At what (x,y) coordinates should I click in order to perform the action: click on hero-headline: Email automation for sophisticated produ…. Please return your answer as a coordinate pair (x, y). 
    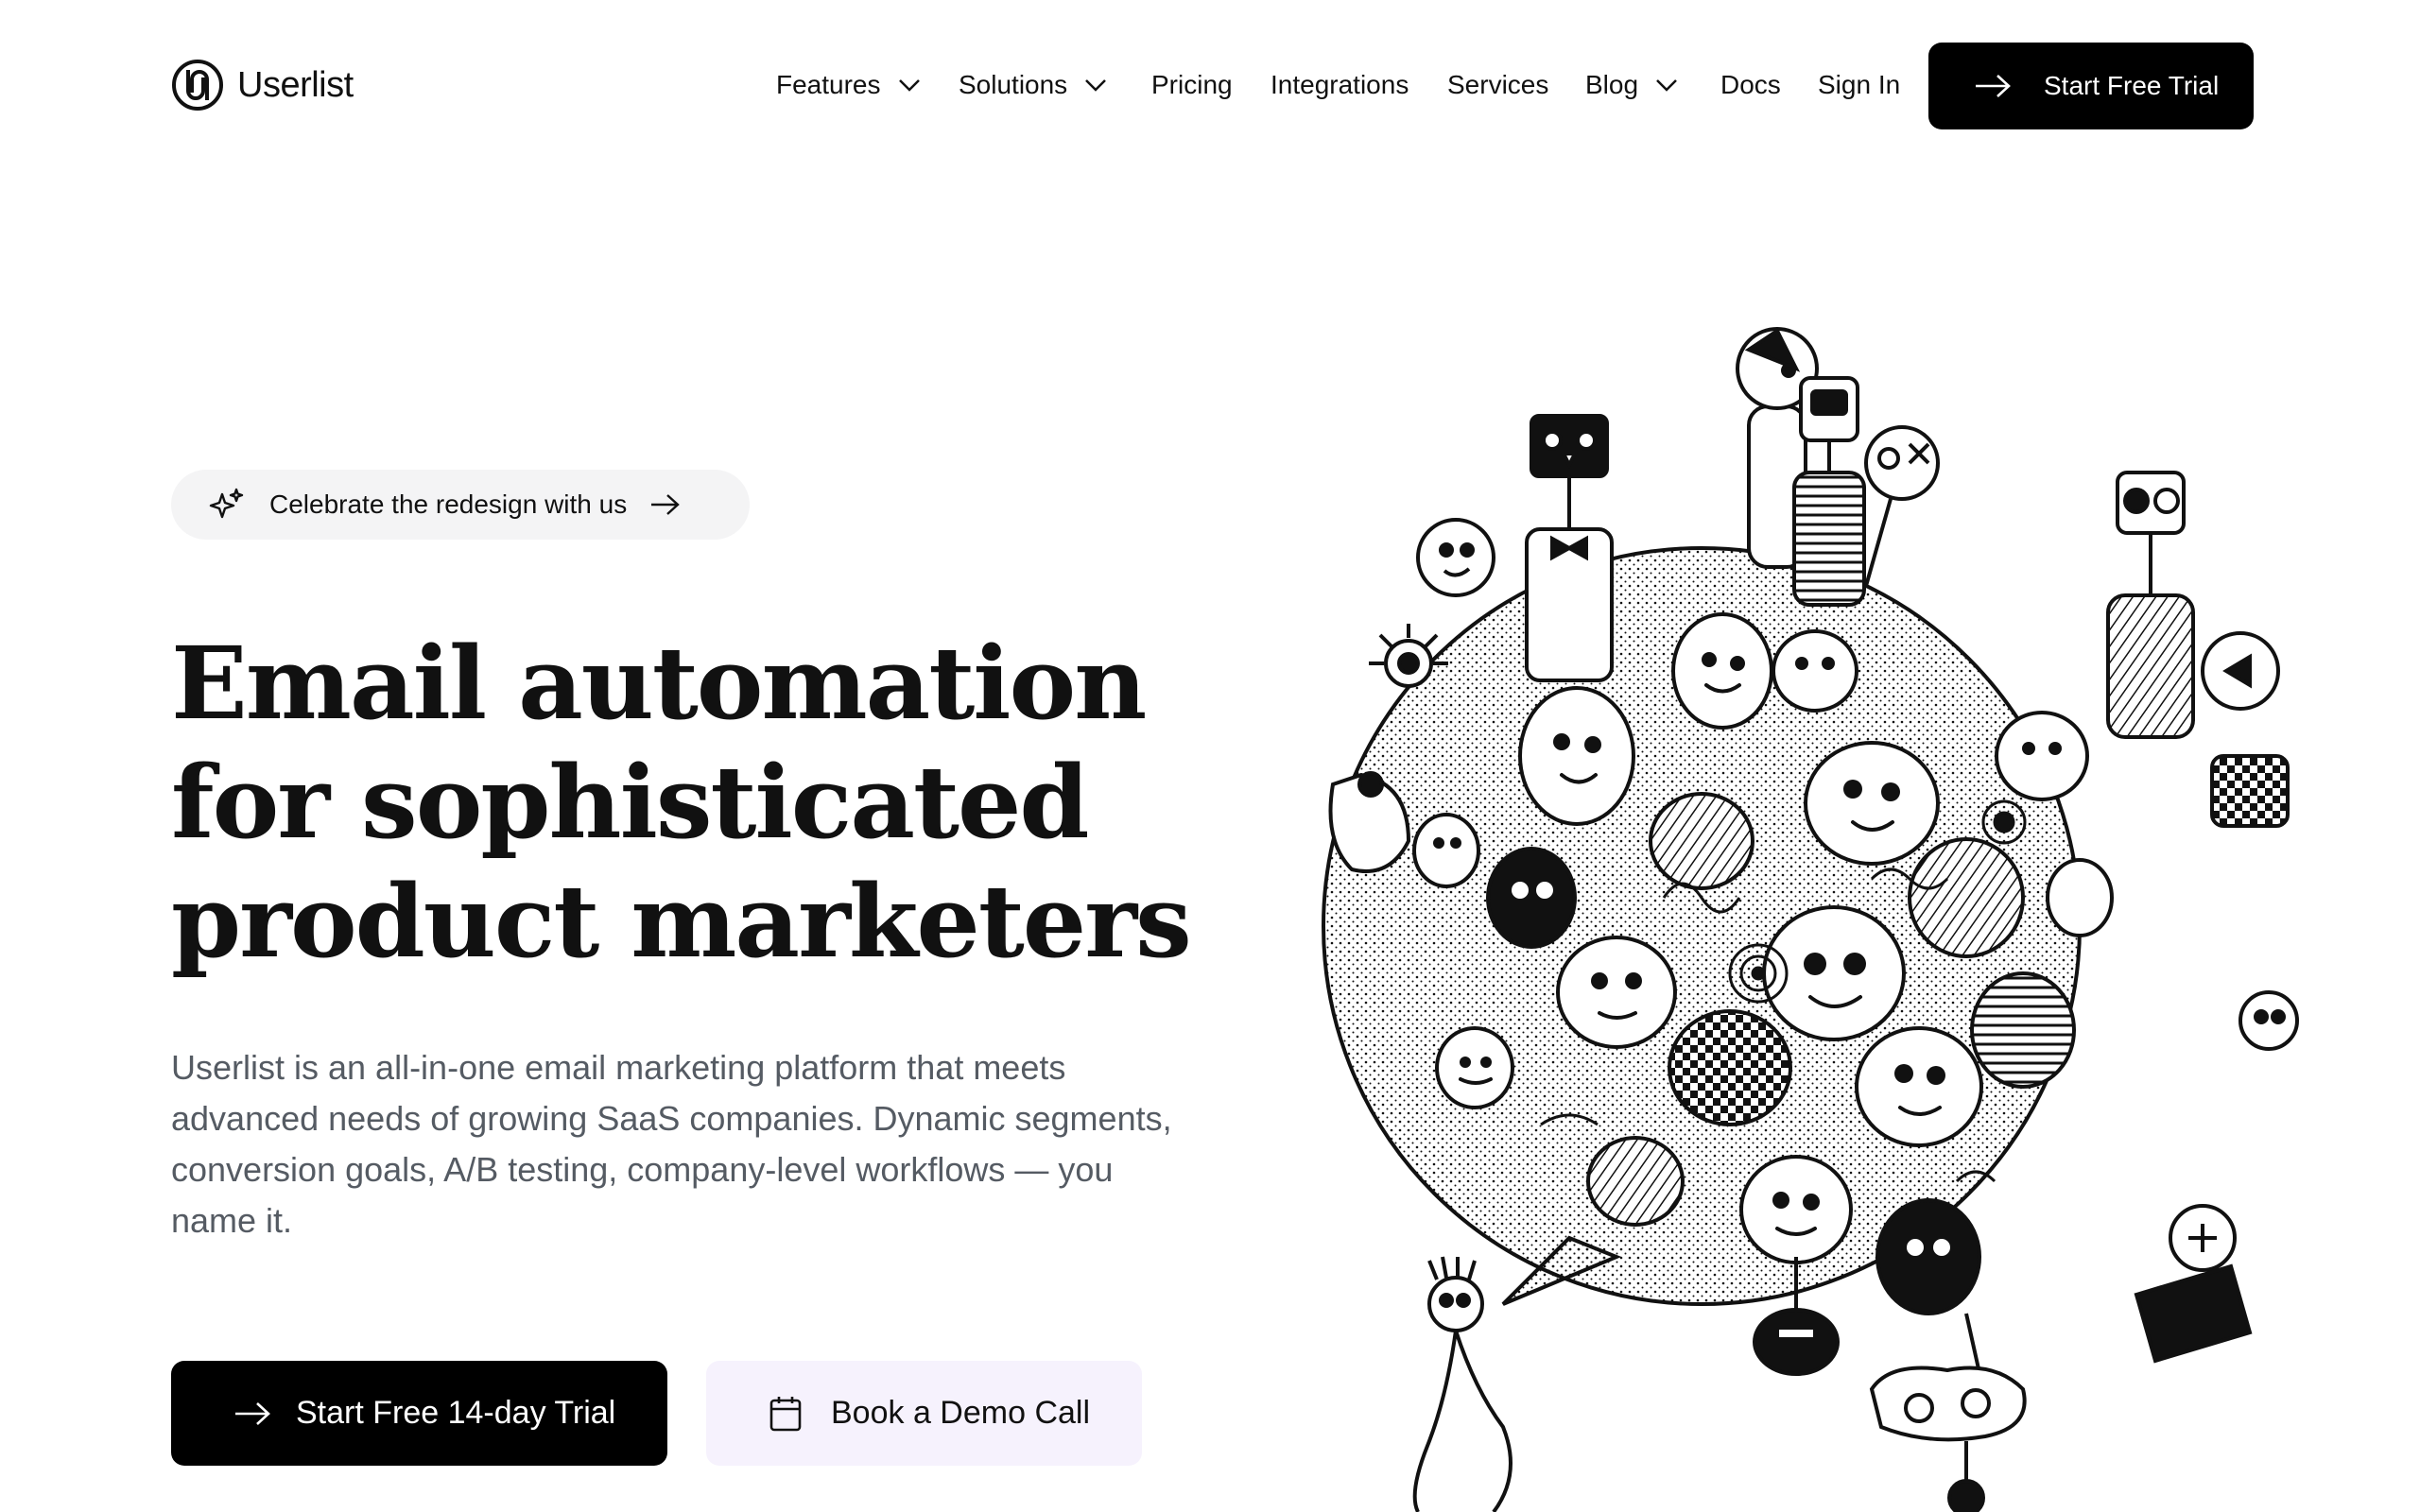
    Looking at the image, I should click on (691, 802).